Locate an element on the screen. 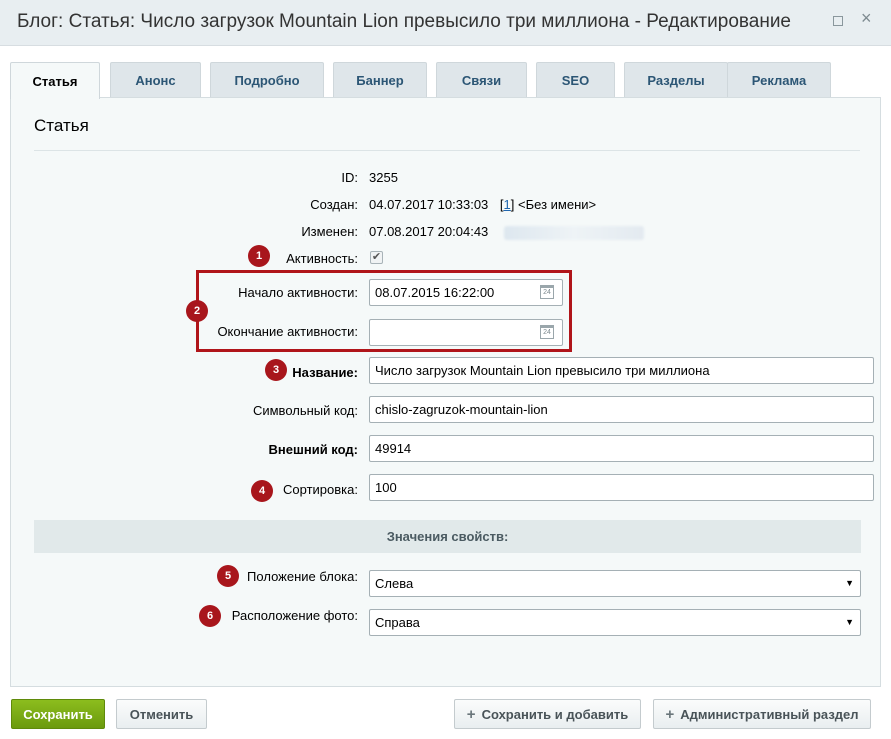 This screenshot has width=891, height=739. code-label: Символьный код: is located at coordinates (305, 410).